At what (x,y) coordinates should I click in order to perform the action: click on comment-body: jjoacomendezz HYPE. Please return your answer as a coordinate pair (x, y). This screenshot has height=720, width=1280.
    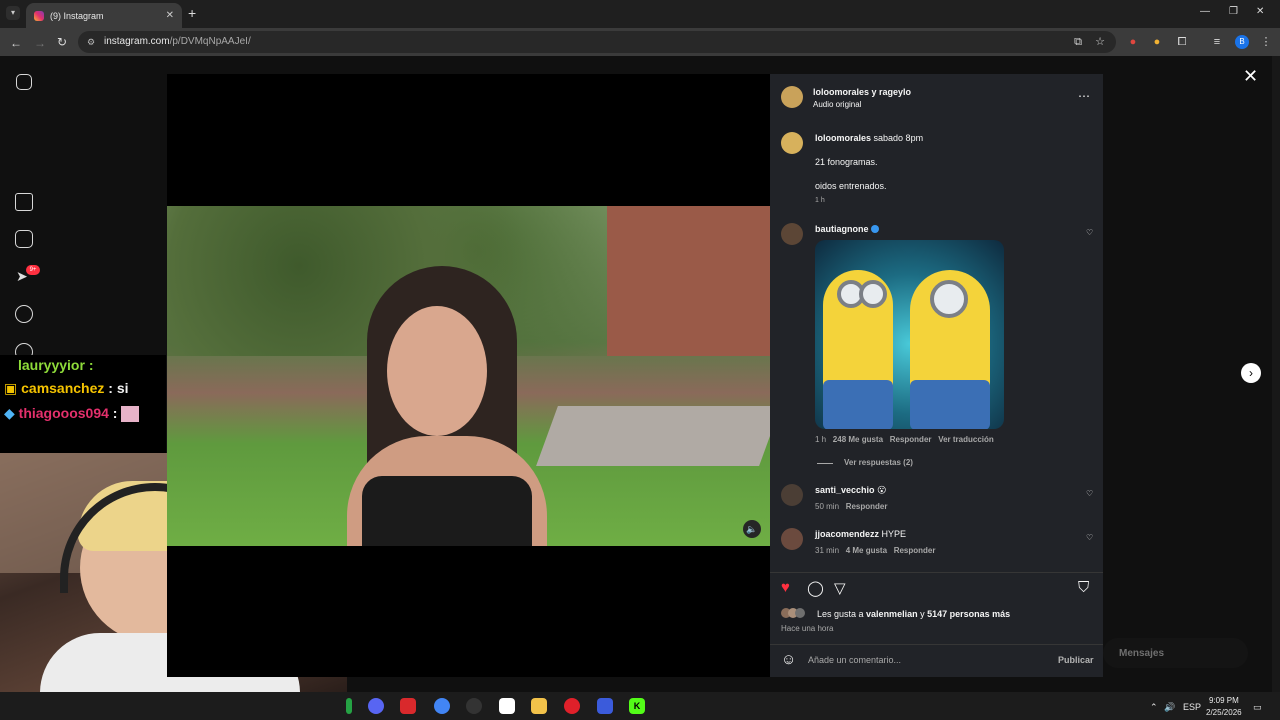
    Looking at the image, I should click on (861, 534).